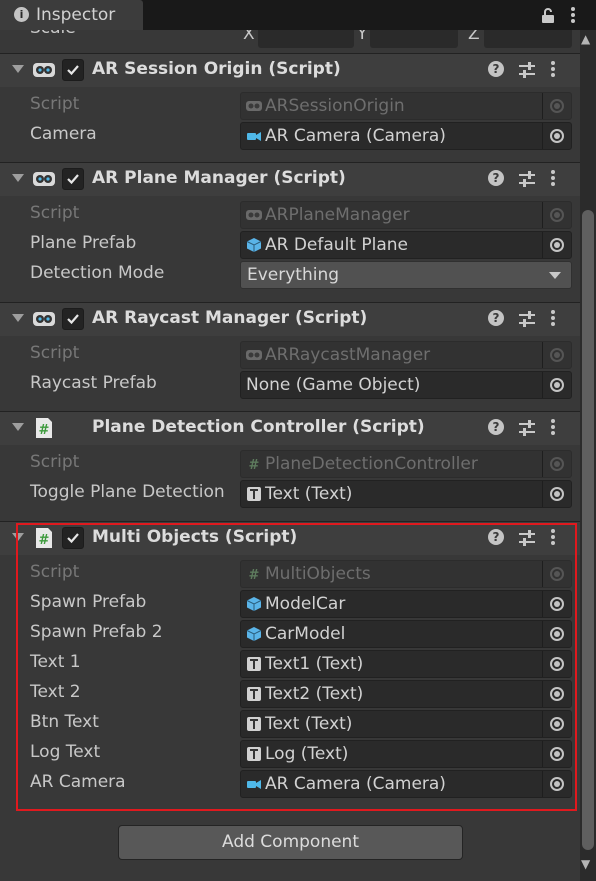 The width and height of the screenshot is (596, 881). What do you see at coordinates (573, 15) in the screenshot?
I see `more-options-icon` at bounding box center [573, 15].